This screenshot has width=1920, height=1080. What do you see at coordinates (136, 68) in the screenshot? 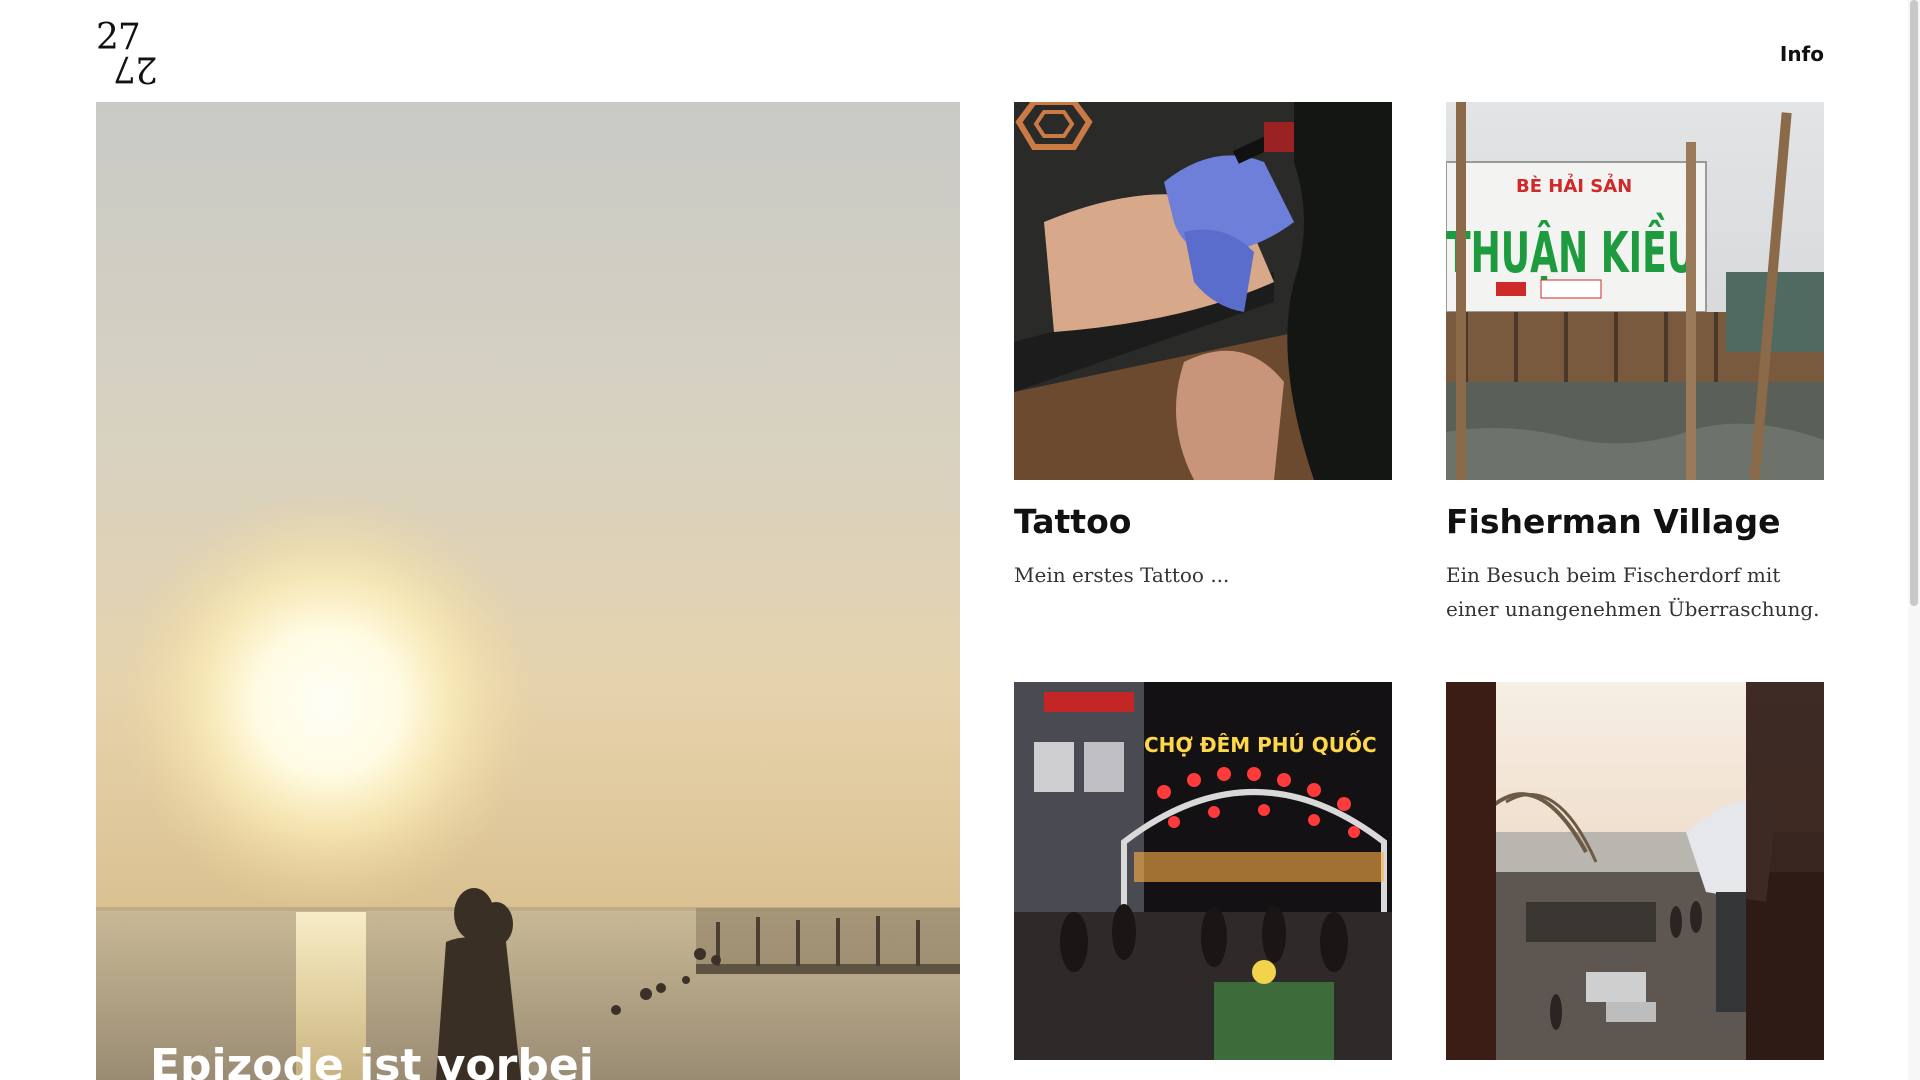
I see `logo-bottom-digits-rotated: 27` at bounding box center [136, 68].